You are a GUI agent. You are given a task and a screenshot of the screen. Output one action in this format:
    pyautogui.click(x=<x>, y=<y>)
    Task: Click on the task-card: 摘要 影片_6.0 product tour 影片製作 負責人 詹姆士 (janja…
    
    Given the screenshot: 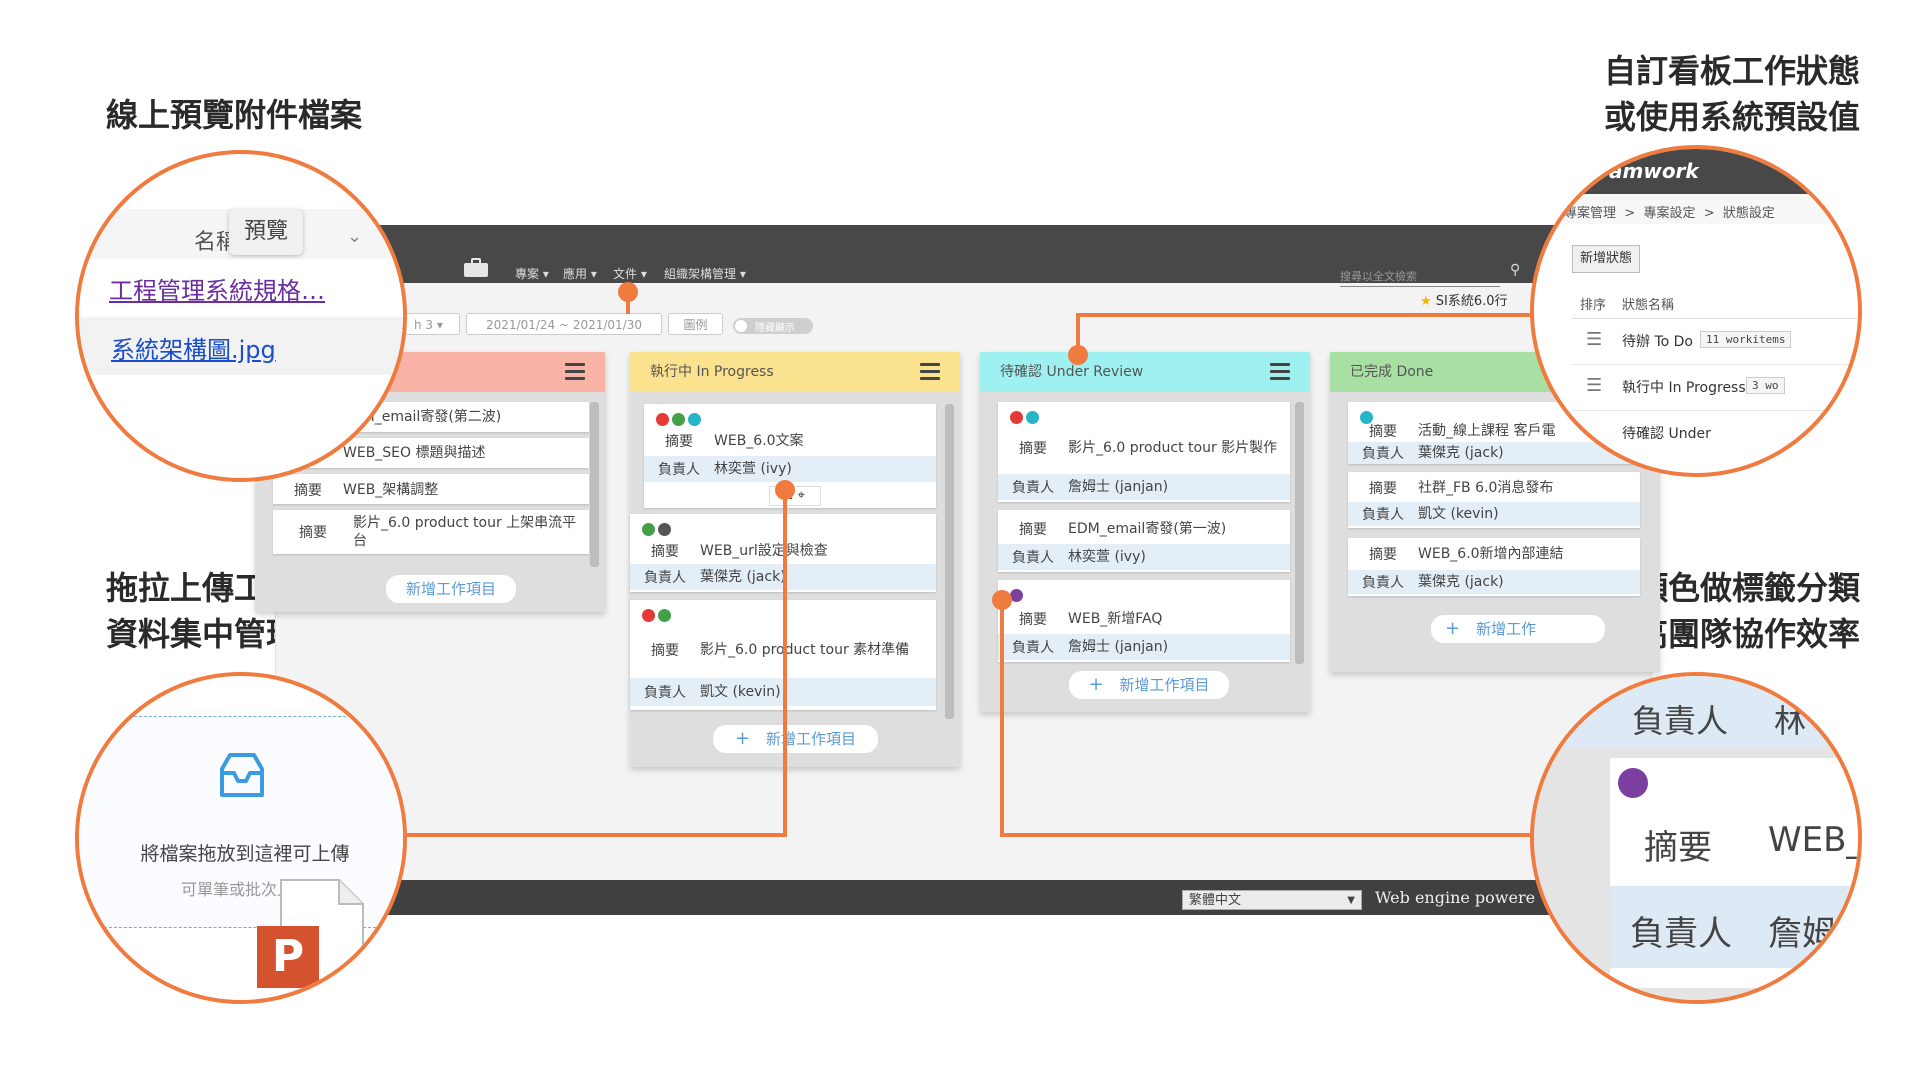 What is the action you would take?
    pyautogui.click(x=1144, y=452)
    